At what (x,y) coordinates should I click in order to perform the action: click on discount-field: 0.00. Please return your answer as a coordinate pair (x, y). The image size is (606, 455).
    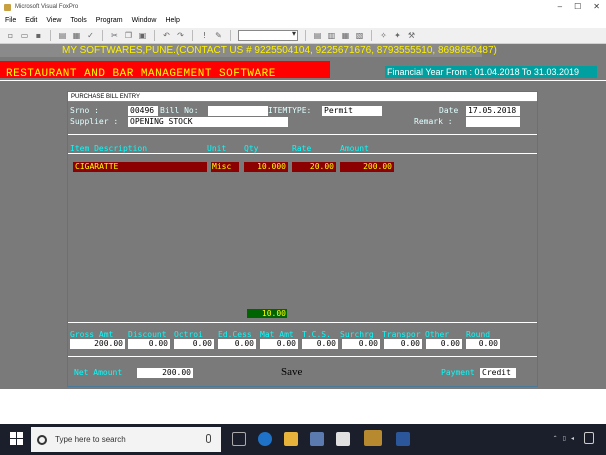
    Looking at the image, I should click on (149, 344).